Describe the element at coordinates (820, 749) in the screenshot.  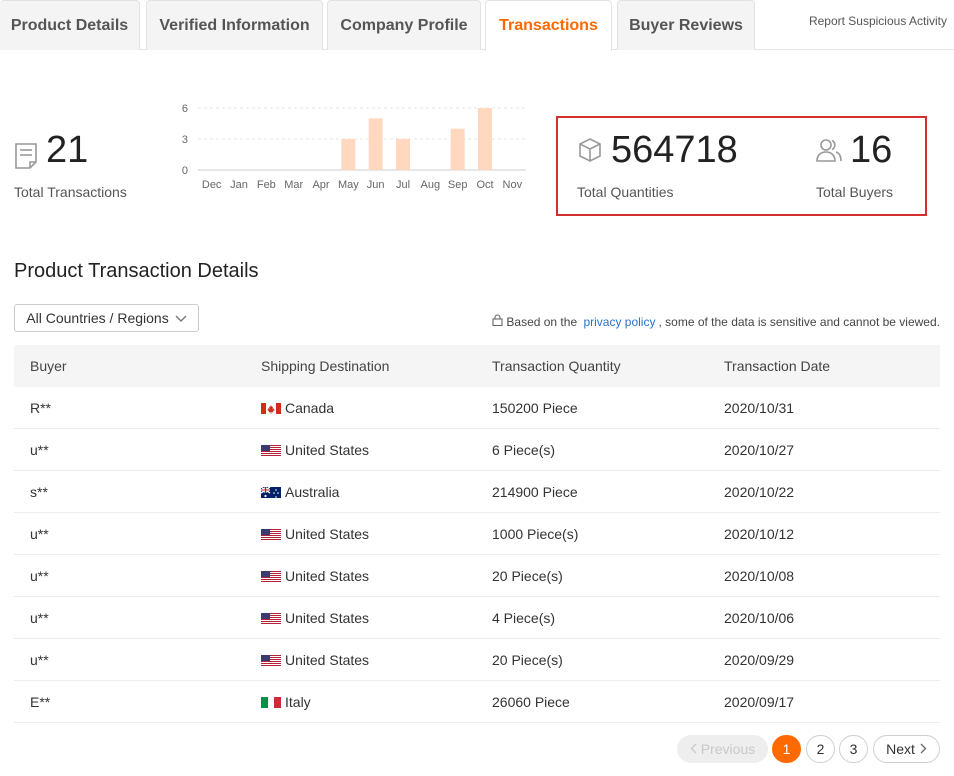
I see `page-2-button: 2` at that location.